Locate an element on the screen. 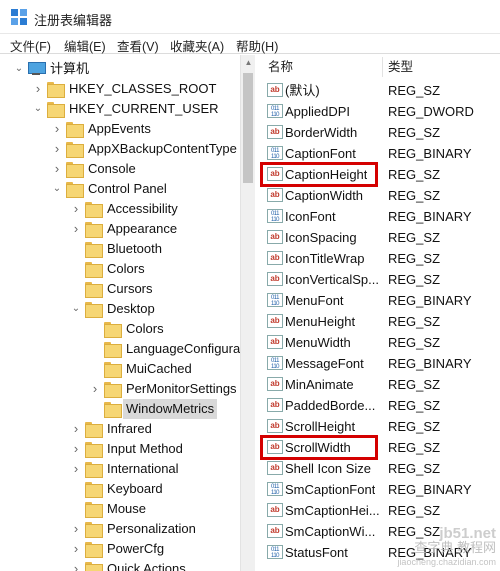 This screenshot has width=500, height=571. tree-node: Cursors is located at coordinates (120, 289).